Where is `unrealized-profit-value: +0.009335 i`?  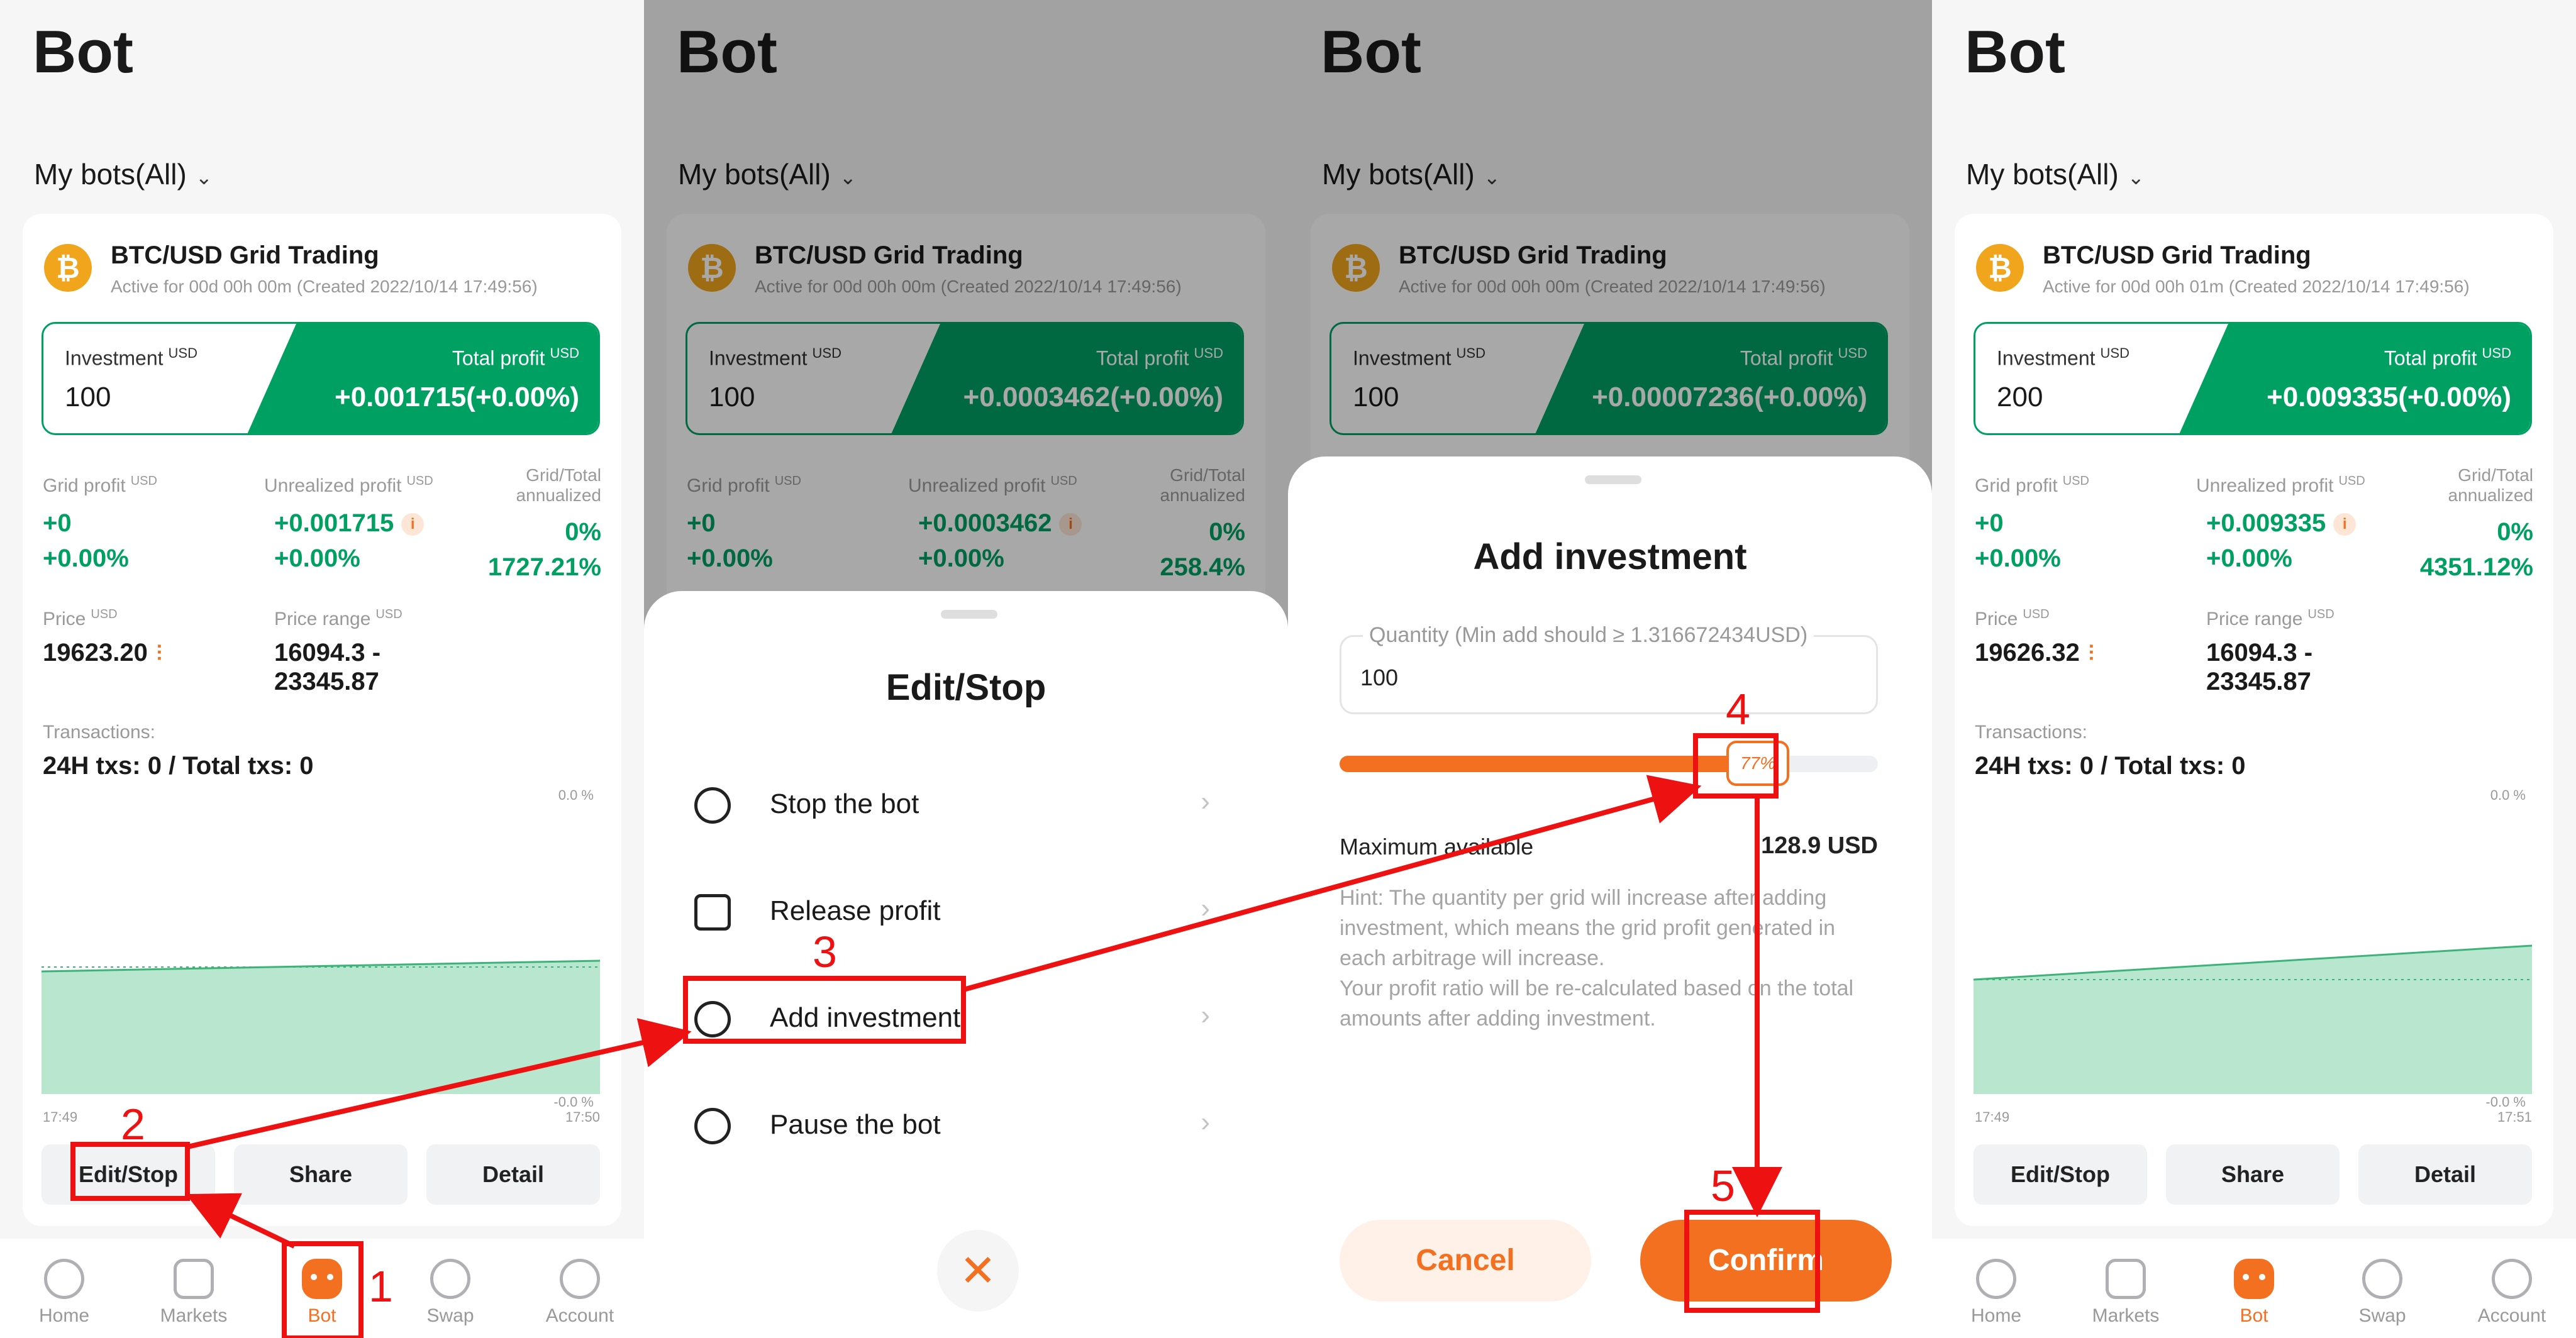 unrealized-profit-value: +0.009335 i is located at coordinates (2281, 523).